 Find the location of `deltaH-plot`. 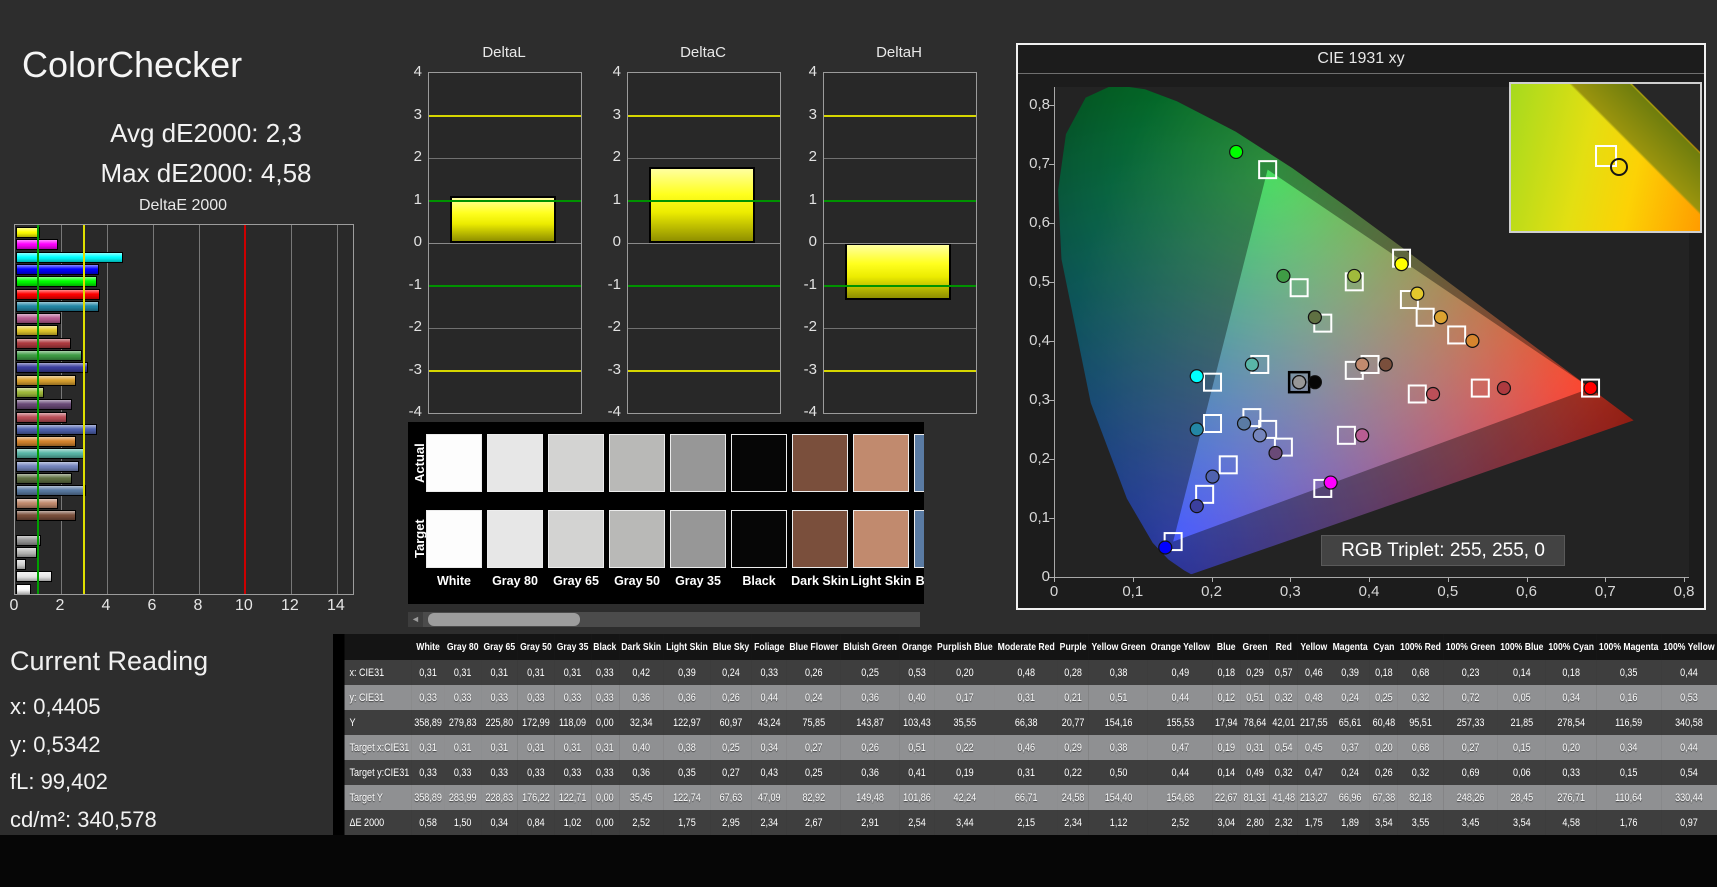

deltaH-plot is located at coordinates (900, 243).